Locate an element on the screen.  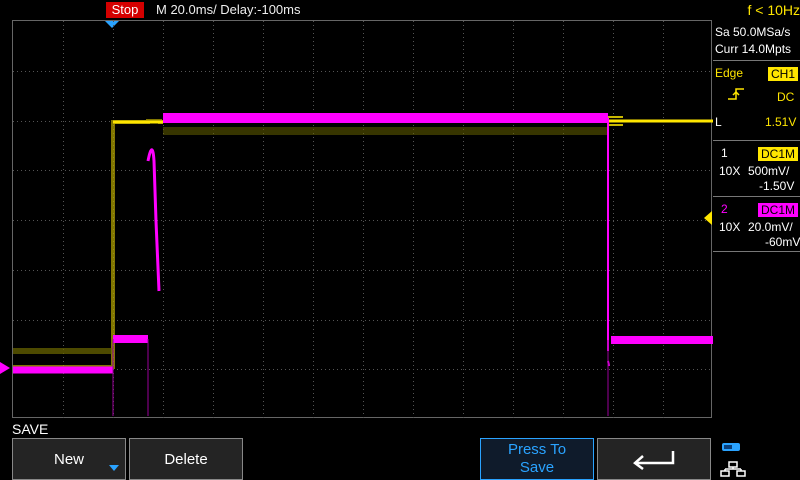
new-button: New is located at coordinates (69, 459).